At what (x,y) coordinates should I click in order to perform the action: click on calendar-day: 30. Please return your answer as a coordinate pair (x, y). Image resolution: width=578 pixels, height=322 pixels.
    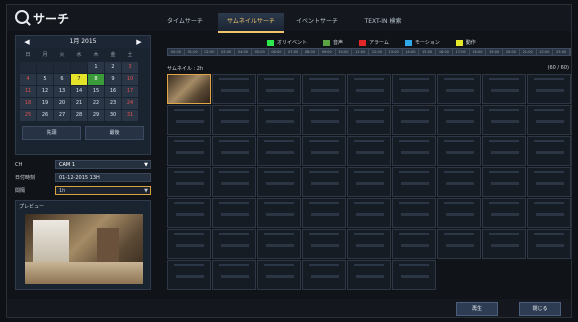
    Looking at the image, I should click on (113, 115).